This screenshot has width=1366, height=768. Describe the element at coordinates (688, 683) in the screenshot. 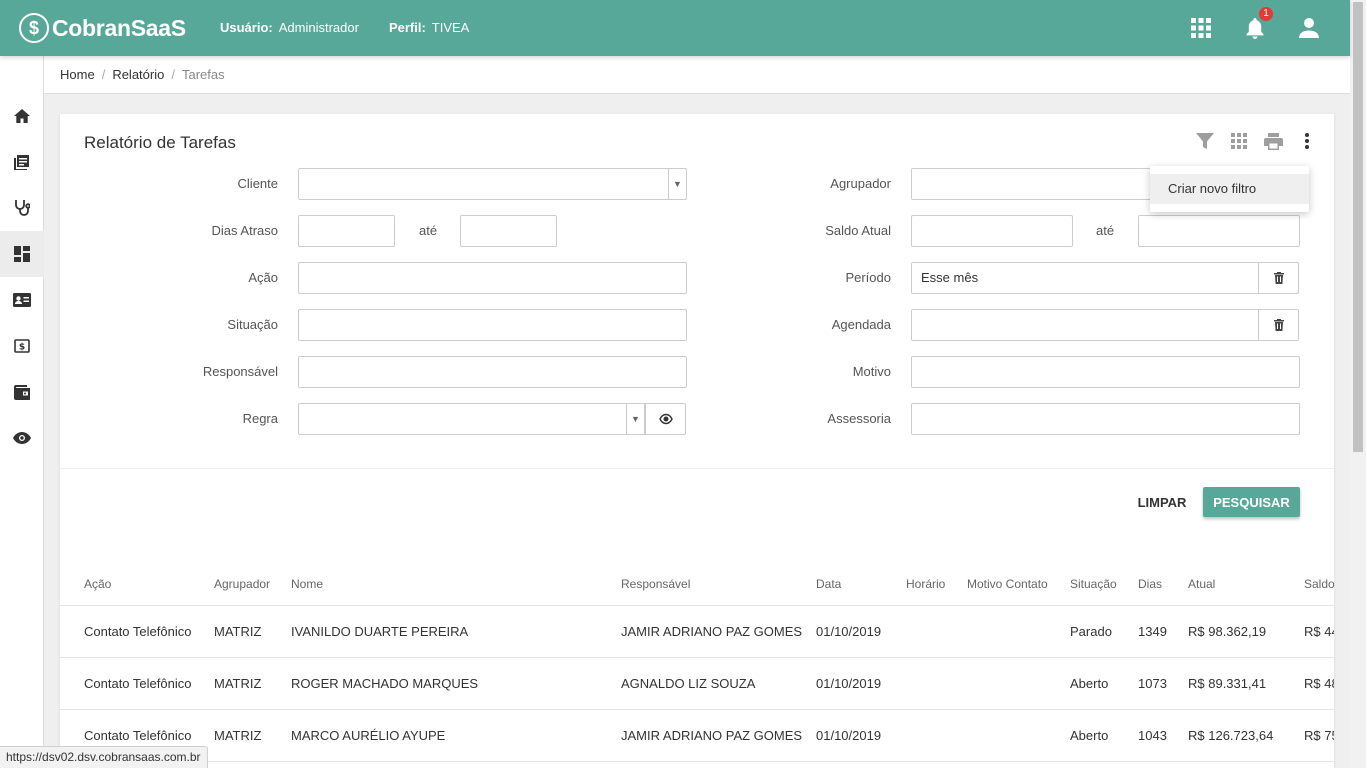

I see `cell-responsavel: AGNALDO LIZ SOUZA` at that location.